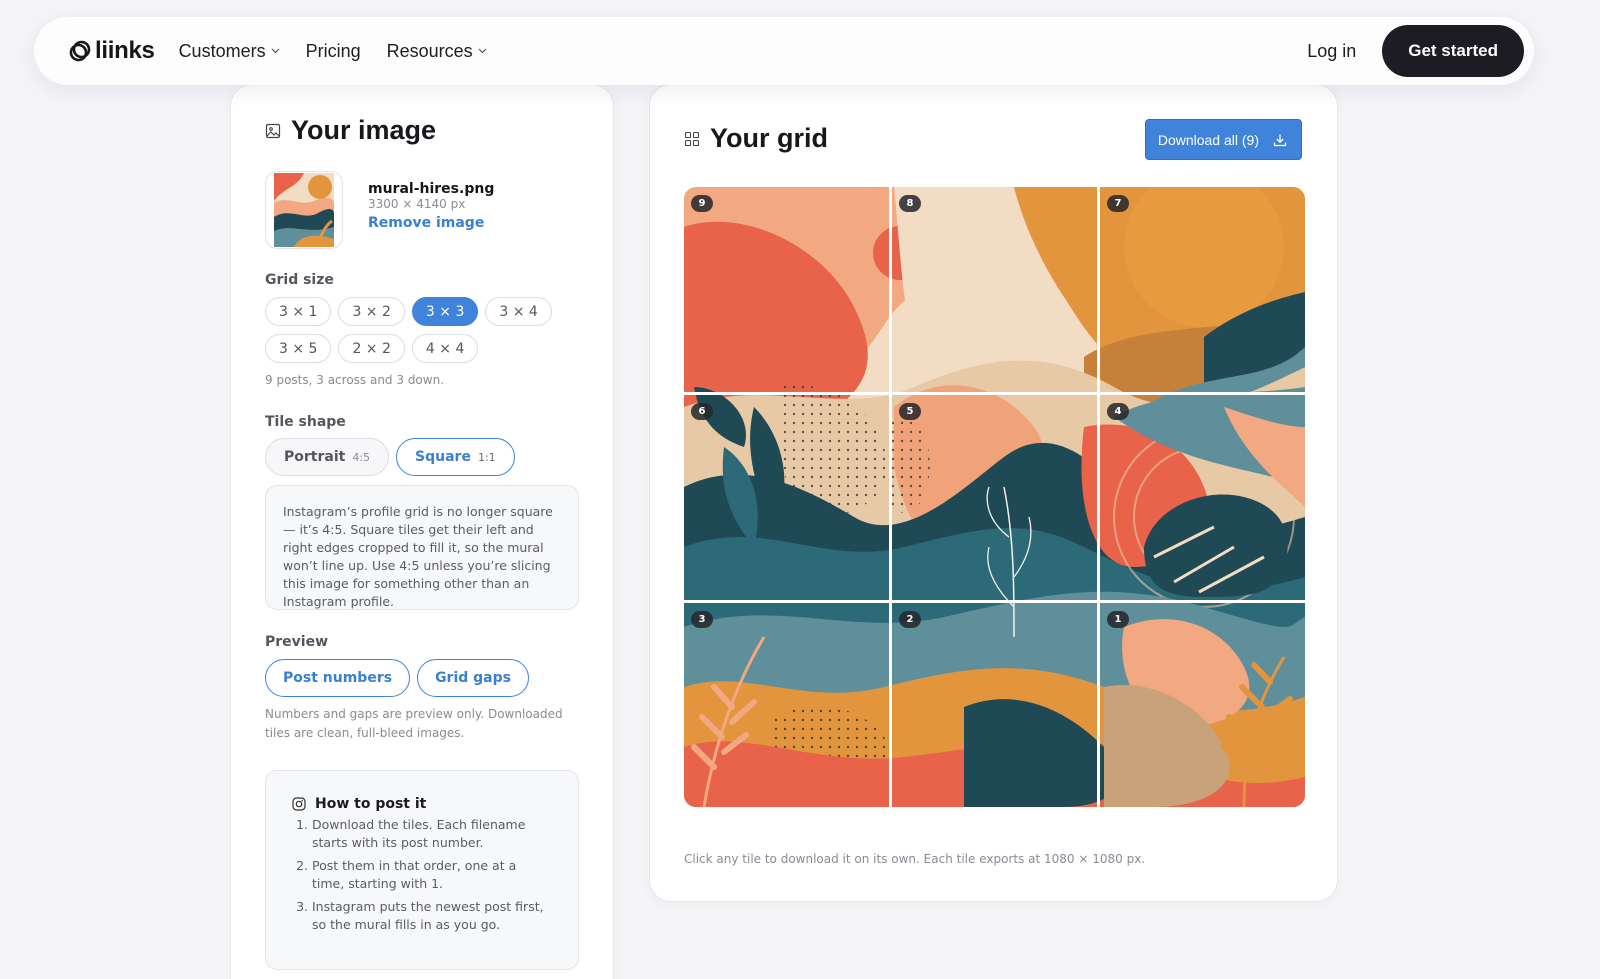 The image size is (1600, 979). I want to click on grid-icon, so click(692, 138).